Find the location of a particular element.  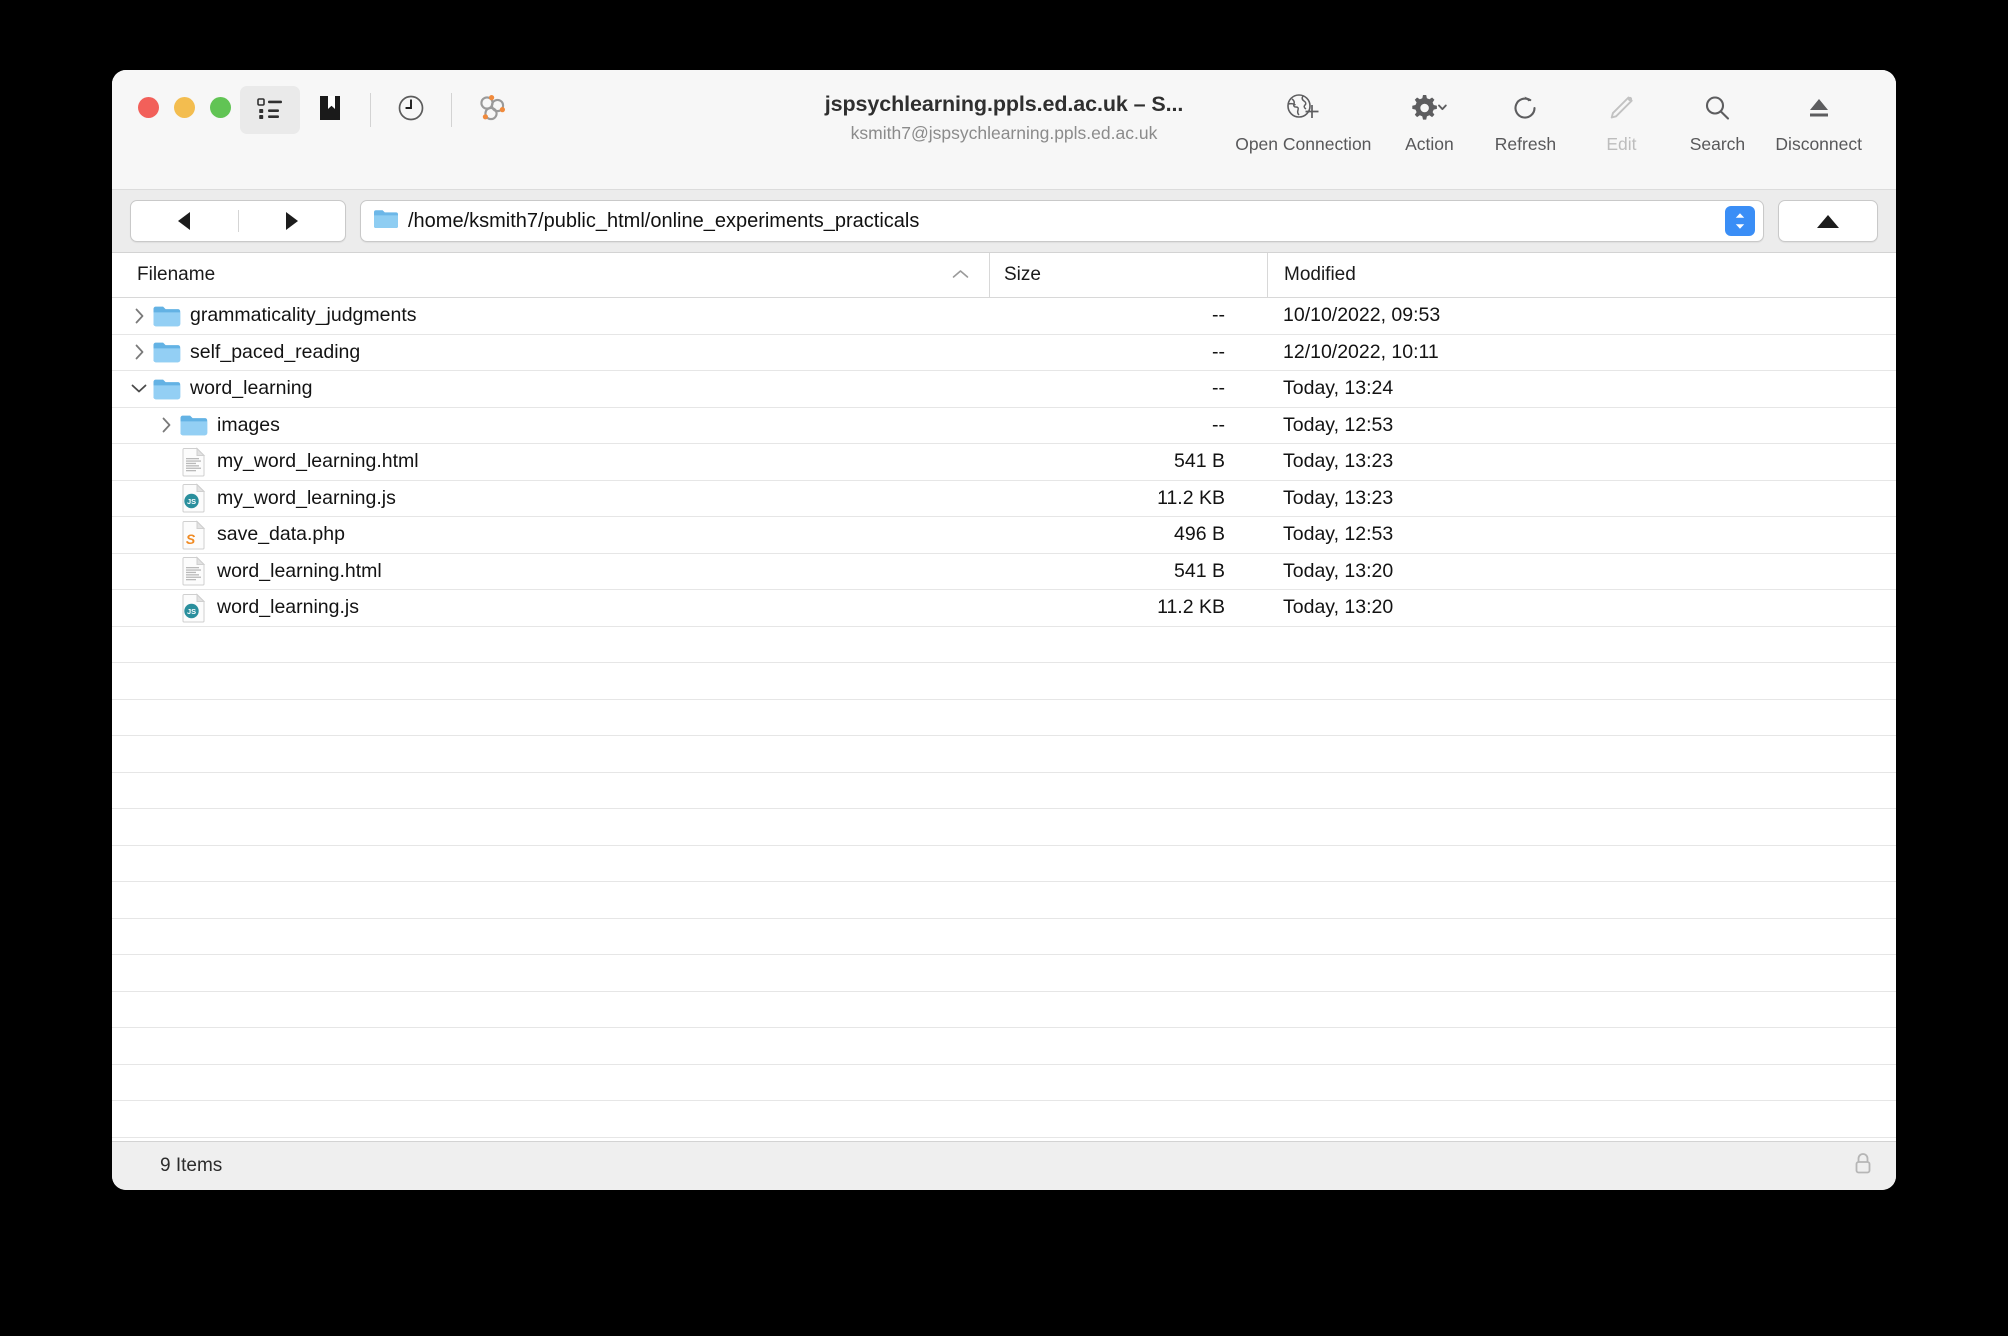

table-row: JS word_learning.js 11.2 KB Today, 13:20 is located at coordinates (1004, 608).